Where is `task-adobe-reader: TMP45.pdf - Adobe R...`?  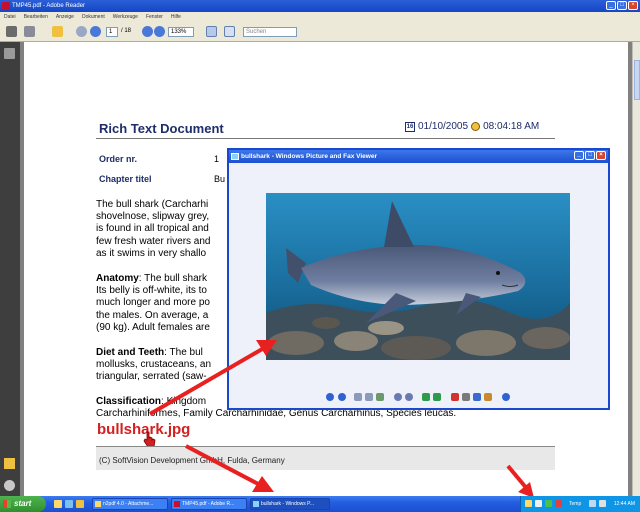 task-adobe-reader: TMP45.pdf - Adobe R... is located at coordinates (209, 504).